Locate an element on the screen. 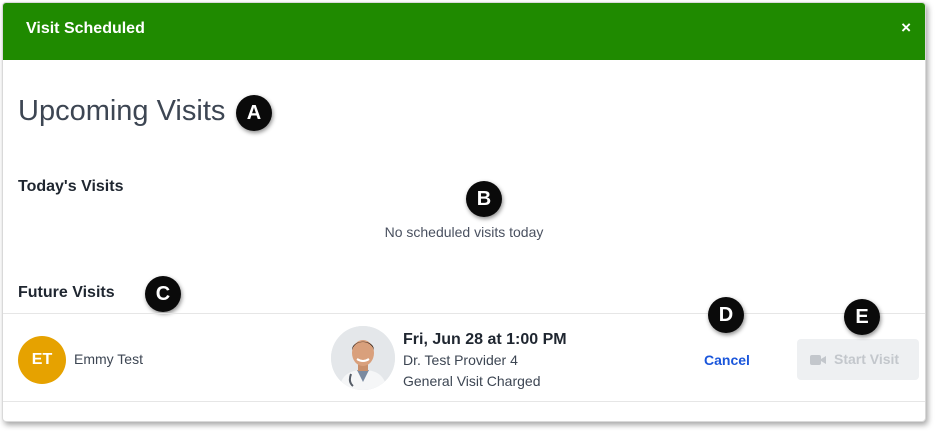 The height and width of the screenshot is (431, 937). provider-name: Dr. Test Provider 4 is located at coordinates (460, 360).